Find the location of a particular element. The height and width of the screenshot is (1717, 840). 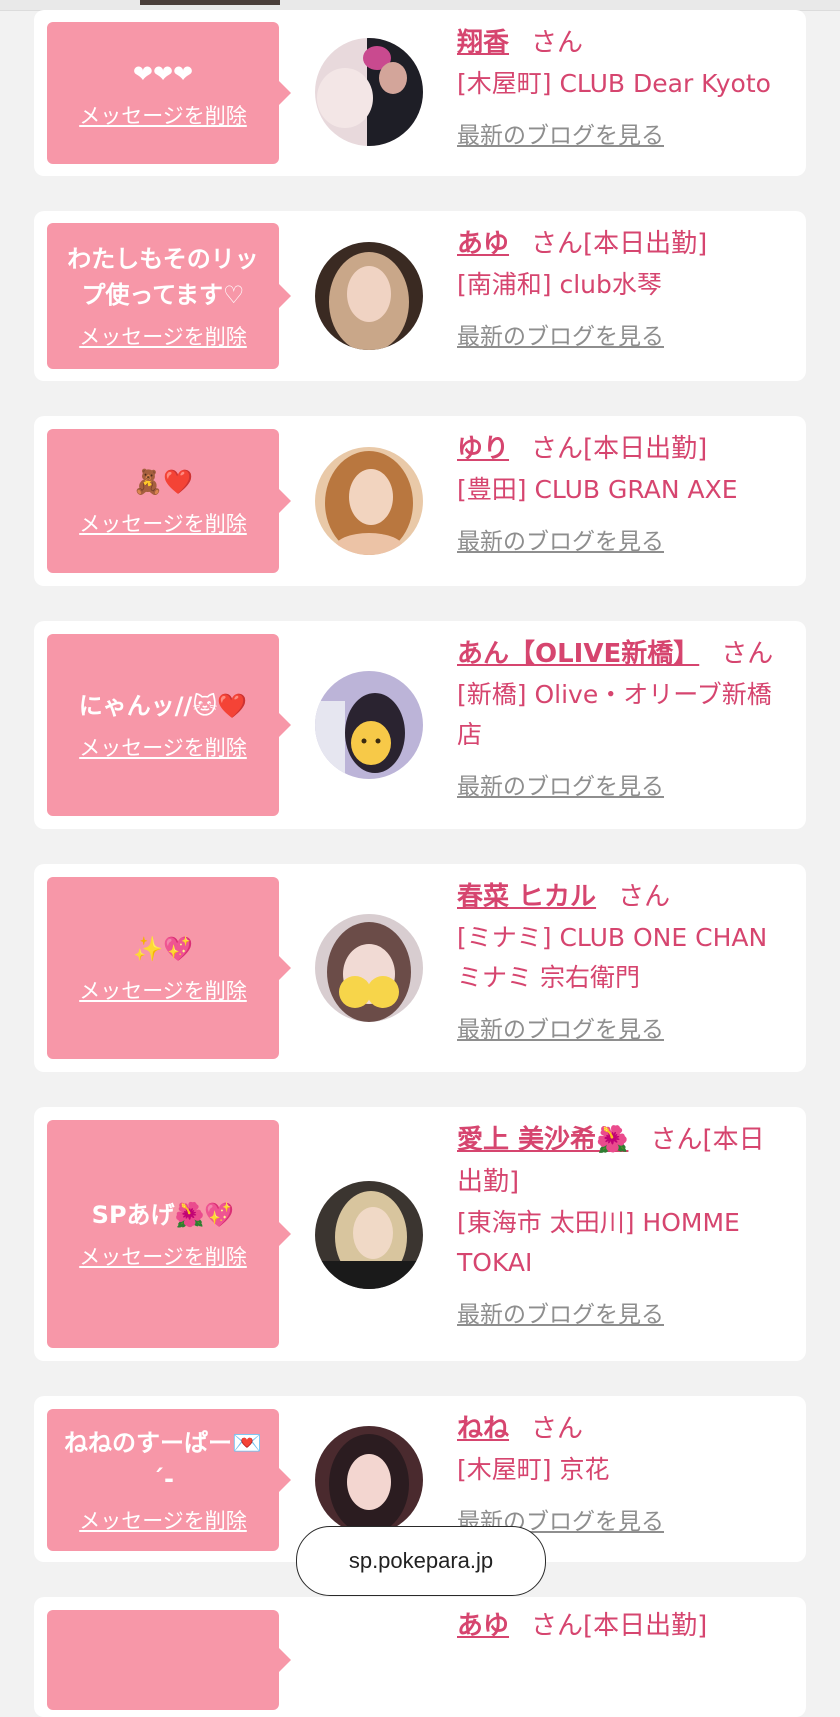

cast-info: 翔香 さん [木屋町] CLUB Dear Kyoto 最新のブログを見る is located at coordinates (622, 86).